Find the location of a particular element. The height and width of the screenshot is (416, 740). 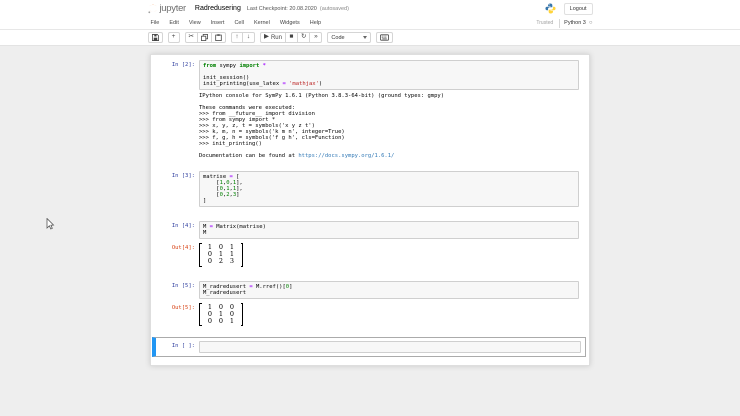

cut-cell-button: ✂ is located at coordinates (191, 37).